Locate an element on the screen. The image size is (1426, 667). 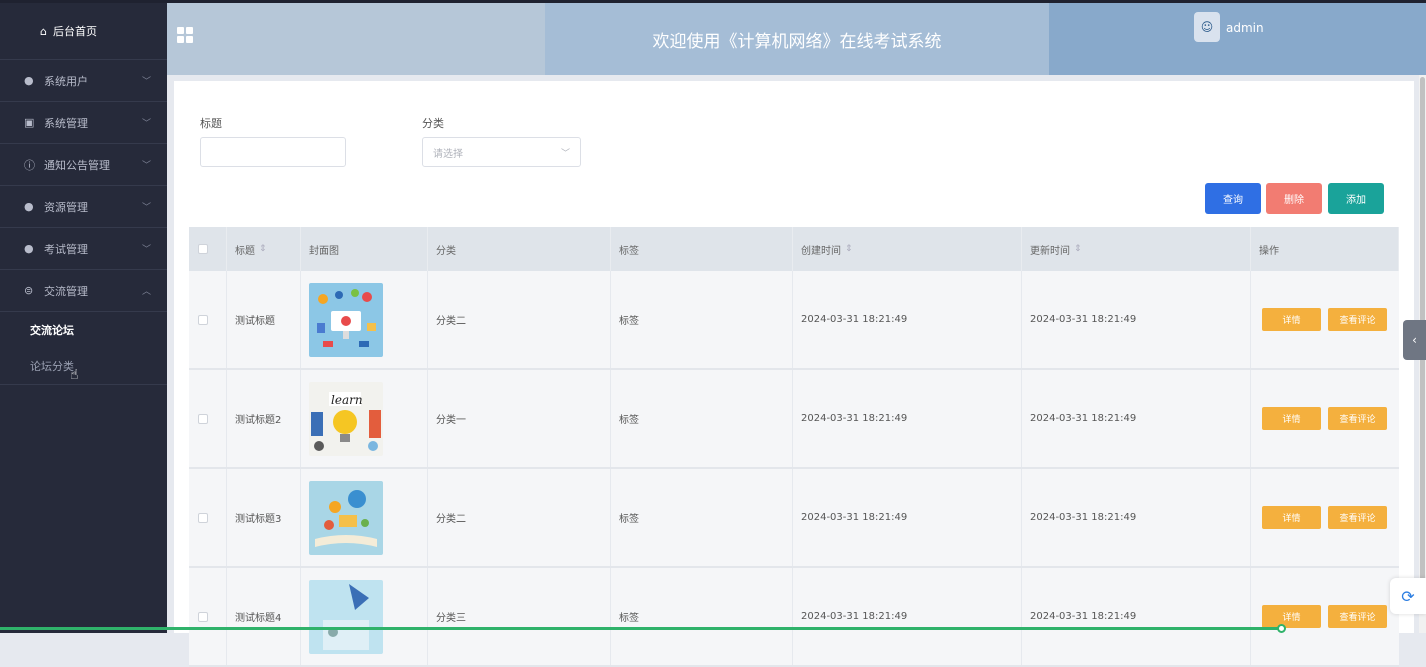
username: admin is located at coordinates (1245, 28).